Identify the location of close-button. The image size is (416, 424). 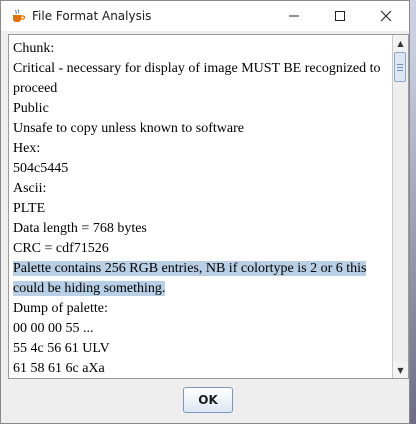
(386, 16).